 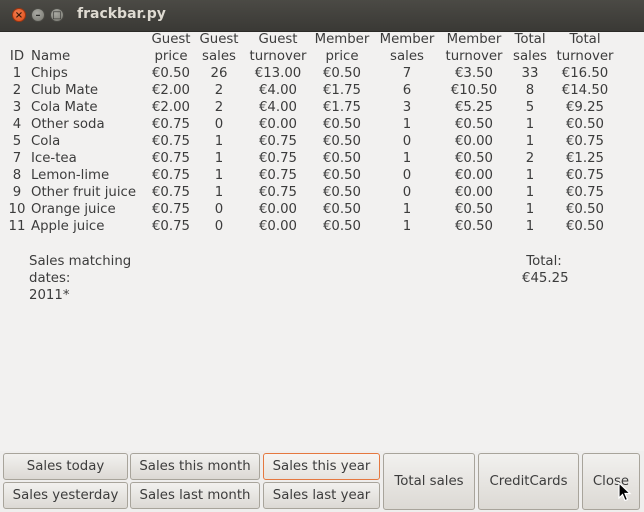 I want to click on window-minimize-icon: –, so click(x=38, y=15).